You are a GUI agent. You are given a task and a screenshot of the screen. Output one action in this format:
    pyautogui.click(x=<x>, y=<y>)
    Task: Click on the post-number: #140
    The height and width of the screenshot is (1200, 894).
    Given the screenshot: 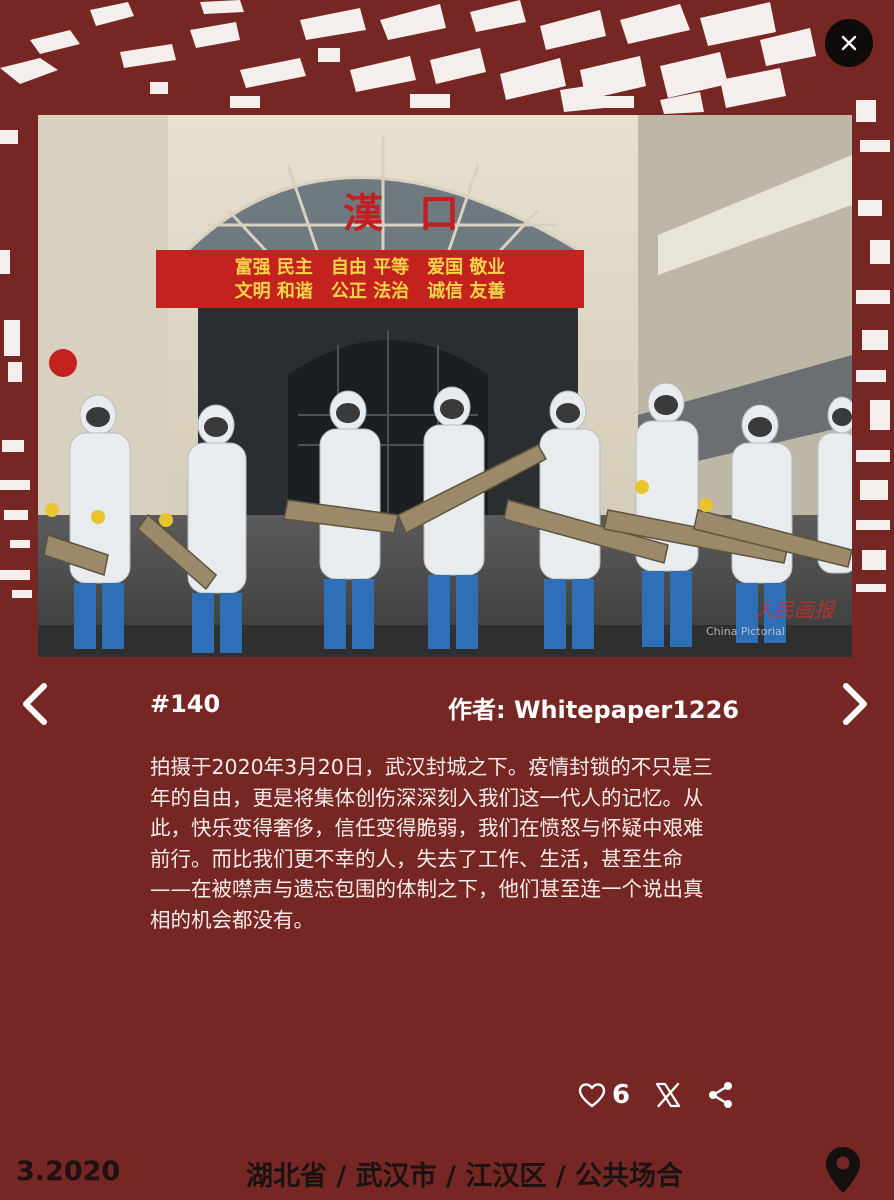 What is the action you would take?
    pyautogui.click(x=185, y=704)
    